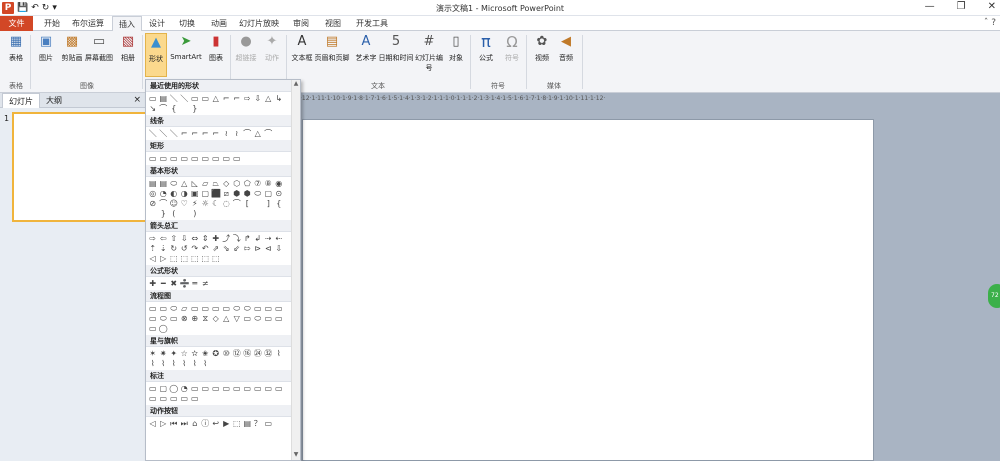 The width and height of the screenshot is (1000, 461). Describe the element at coordinates (258, 353) in the screenshot. I see `shape-item: ㉔` at that location.